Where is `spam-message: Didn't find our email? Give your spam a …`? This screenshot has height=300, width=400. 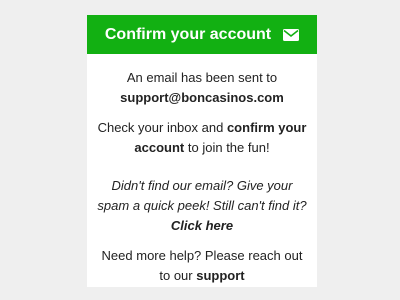
spam-message: Didn't find our email? Give your spam a … is located at coordinates (202, 206).